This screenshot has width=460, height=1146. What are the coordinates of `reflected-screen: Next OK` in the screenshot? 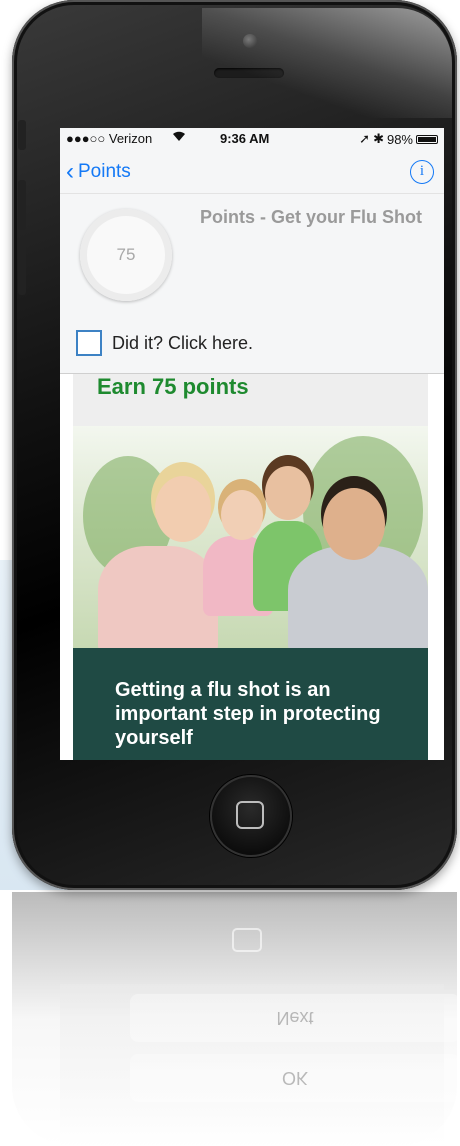 It's located at (260, 1065).